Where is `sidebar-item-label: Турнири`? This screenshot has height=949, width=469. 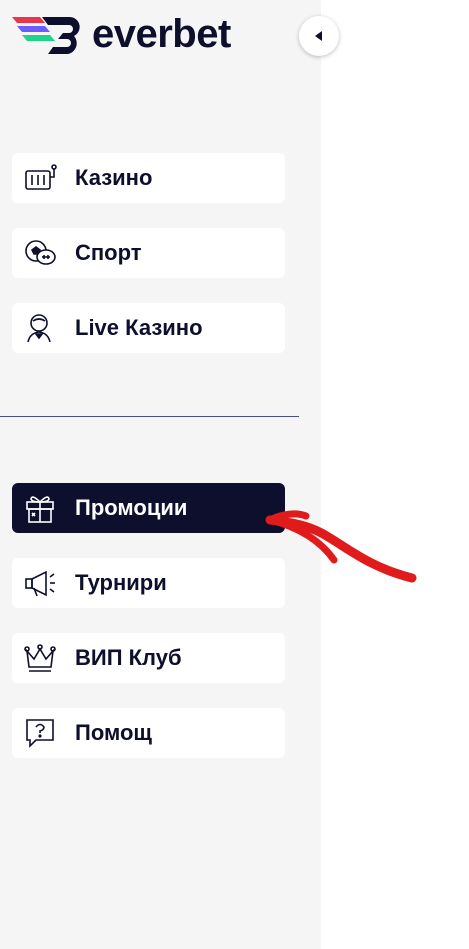 sidebar-item-label: Турнири is located at coordinates (121, 582).